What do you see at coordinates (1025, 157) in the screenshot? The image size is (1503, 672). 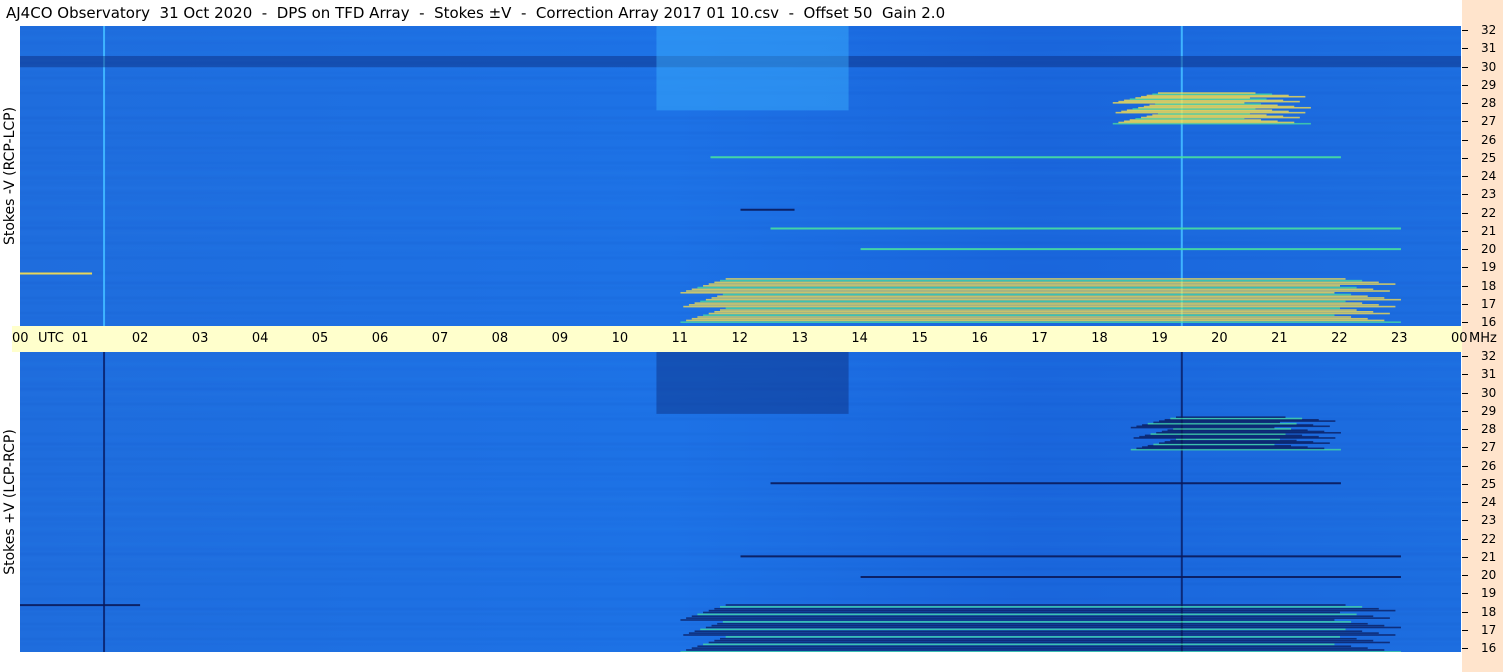 I see `feature-0-9-line` at bounding box center [1025, 157].